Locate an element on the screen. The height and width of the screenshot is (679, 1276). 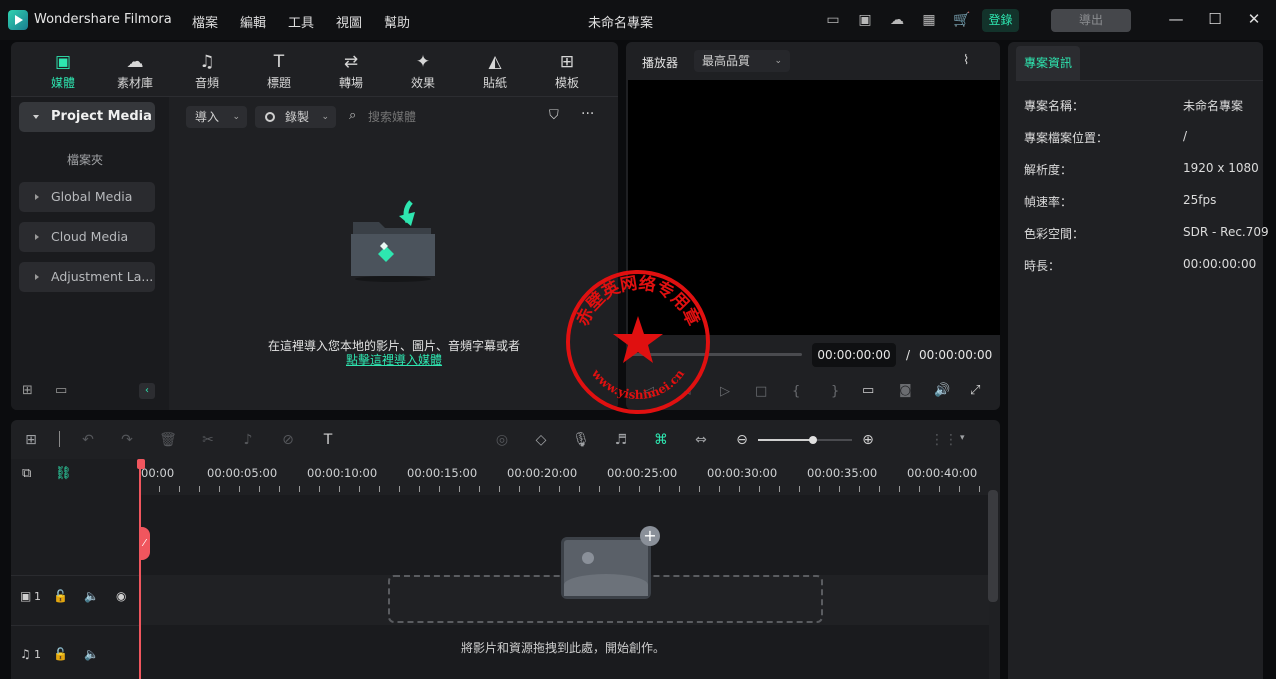
maximize-icon: ☐ is located at coordinates (1215, 19).